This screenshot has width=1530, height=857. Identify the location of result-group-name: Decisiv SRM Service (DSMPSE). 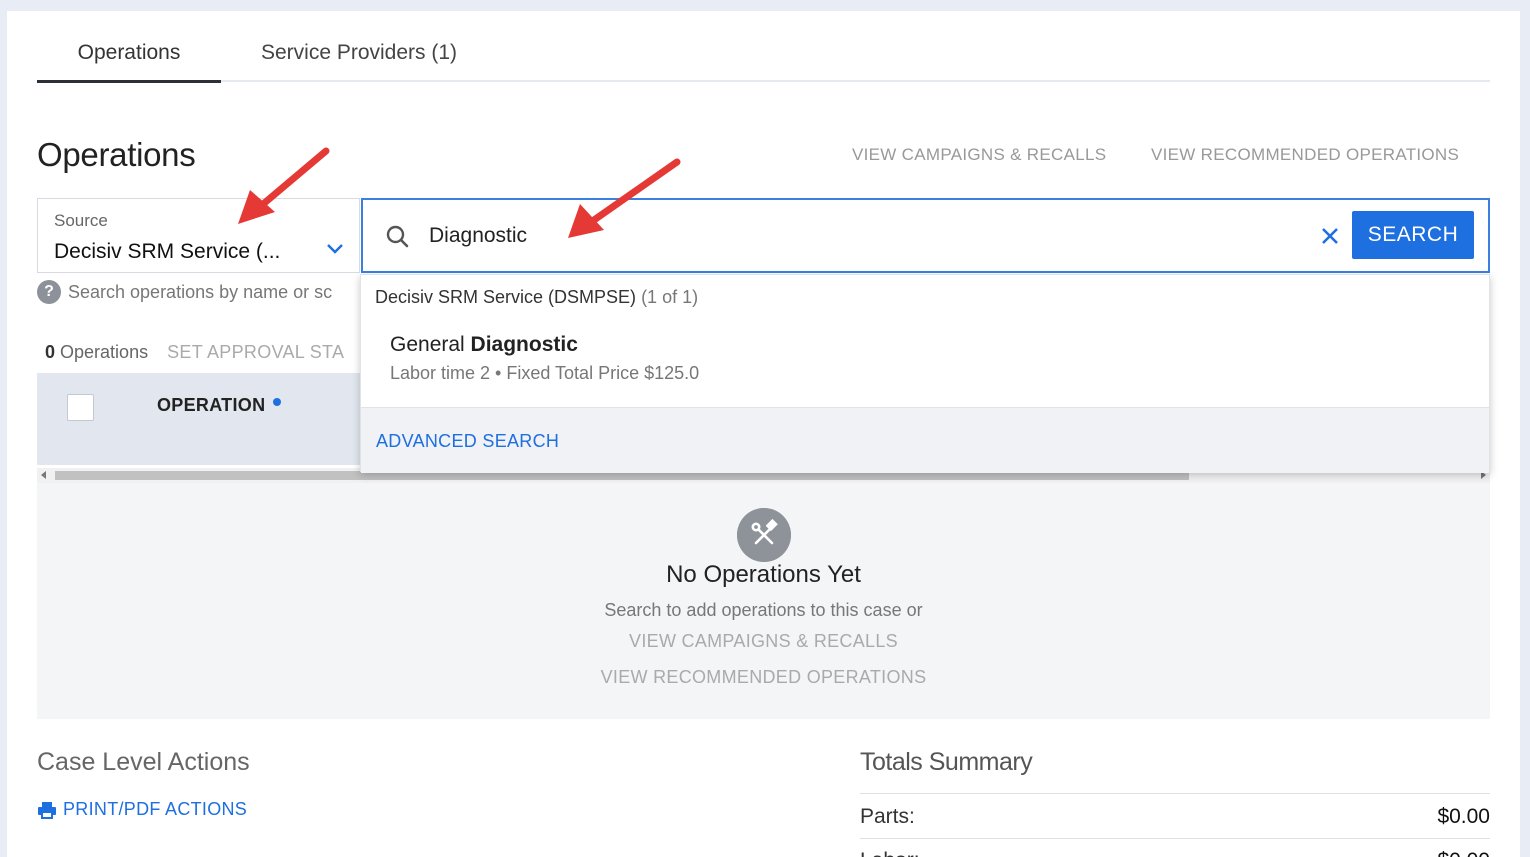
(506, 297).